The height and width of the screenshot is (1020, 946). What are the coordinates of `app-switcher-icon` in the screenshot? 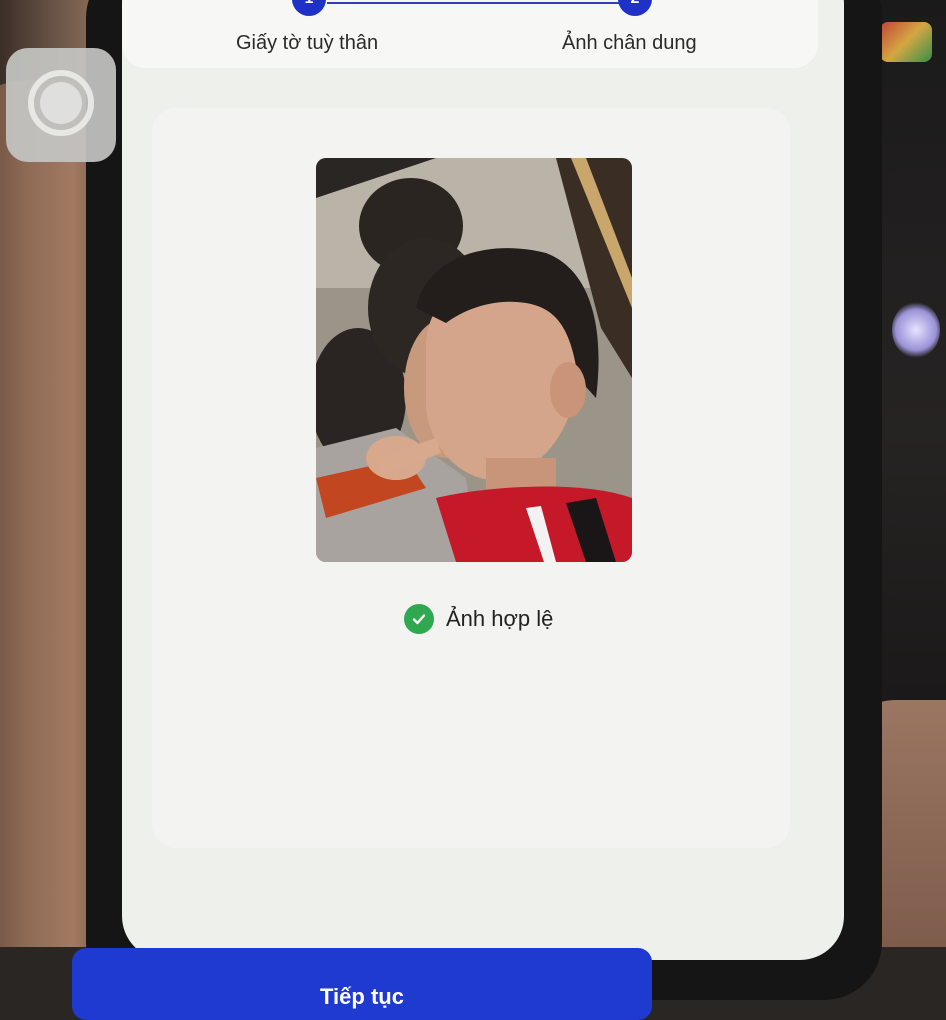 It's located at (61, 105).